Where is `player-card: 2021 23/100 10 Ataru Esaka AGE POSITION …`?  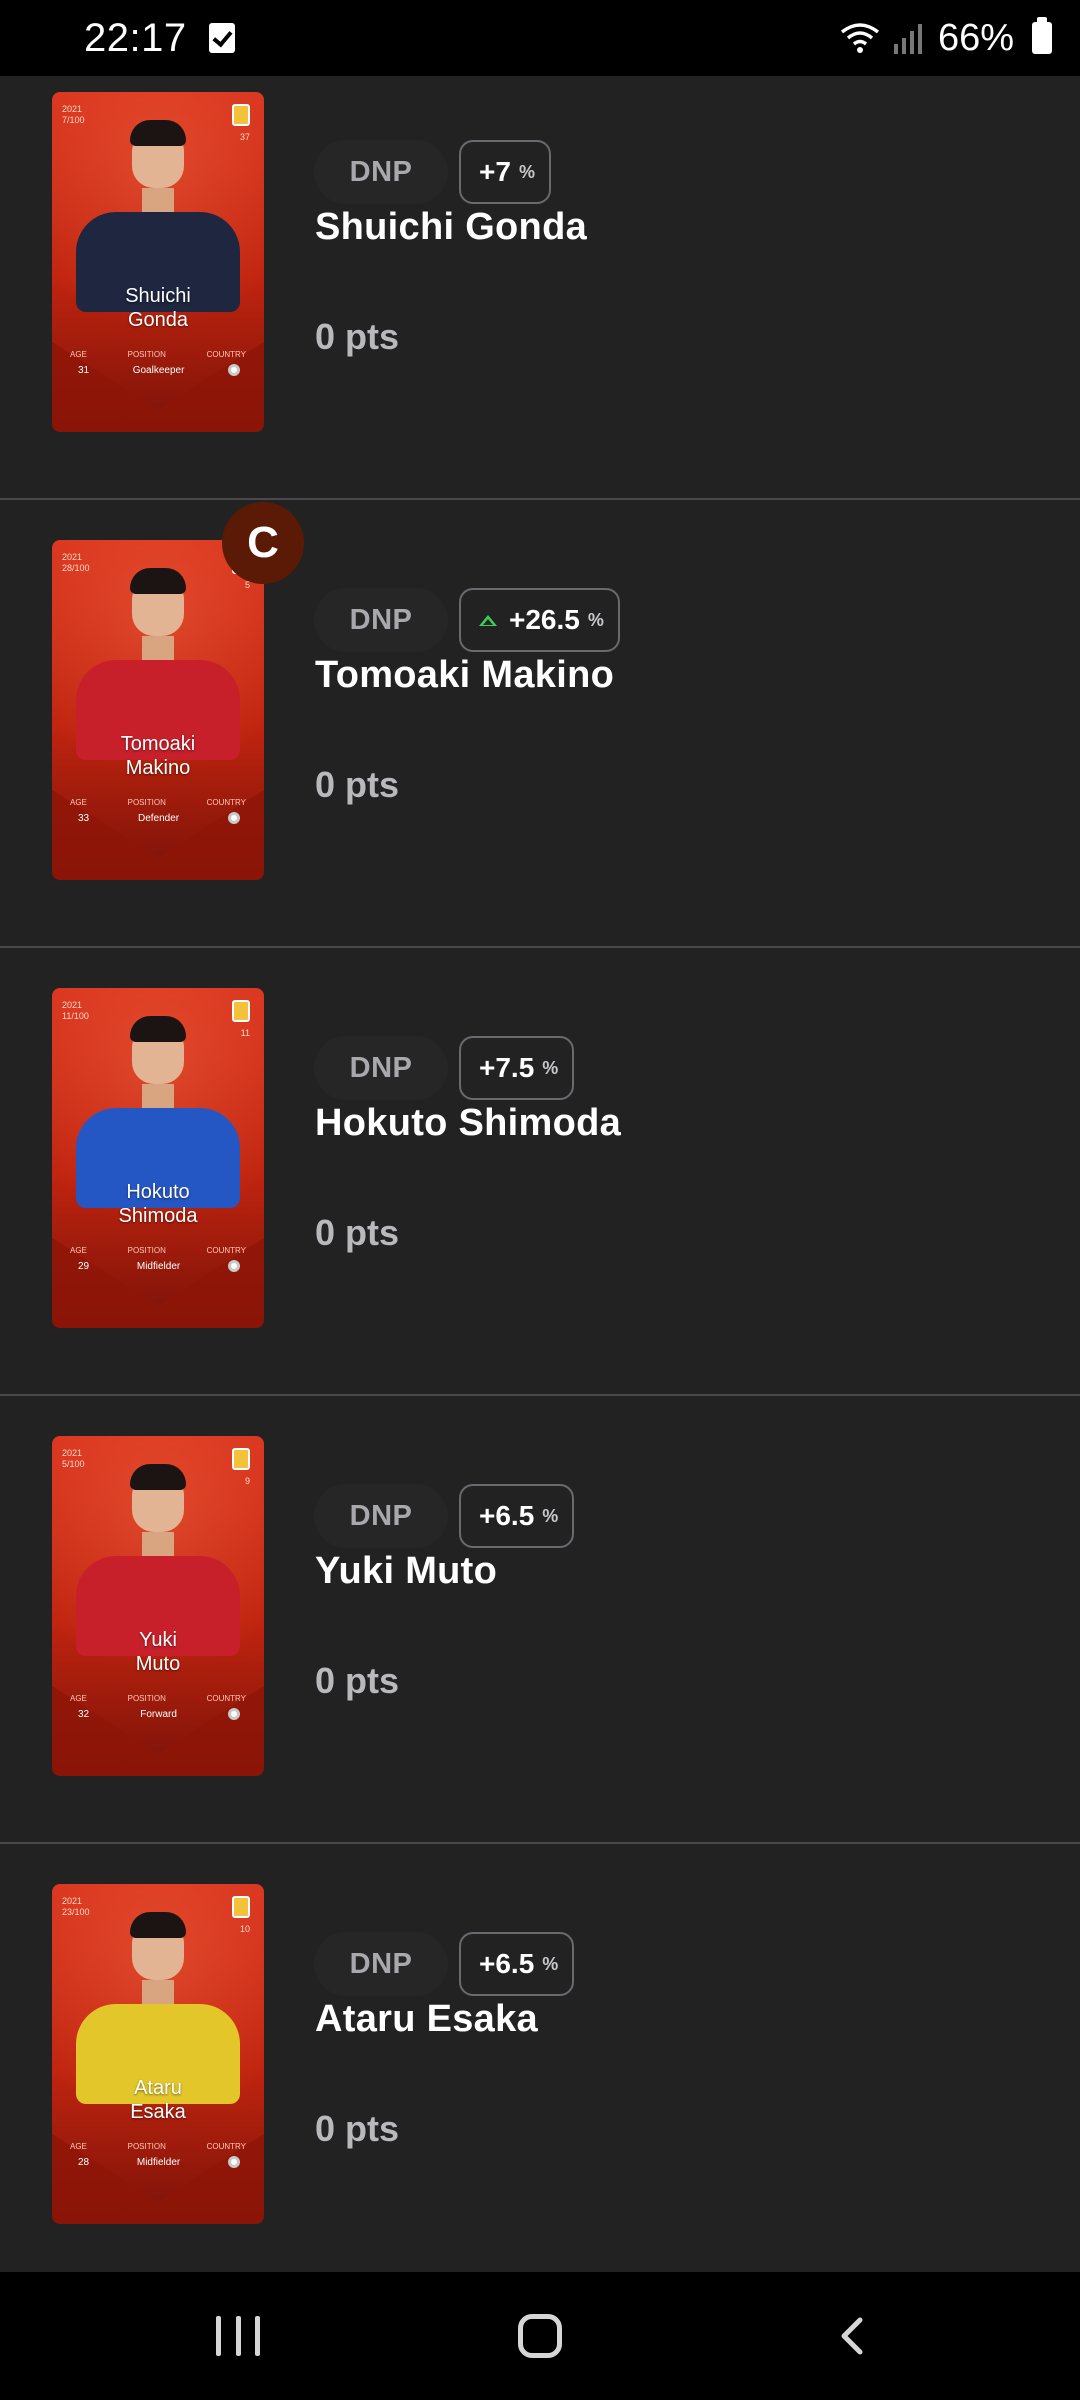 player-card: 2021 23/100 10 Ataru Esaka AGE POSITION … is located at coordinates (158, 2054).